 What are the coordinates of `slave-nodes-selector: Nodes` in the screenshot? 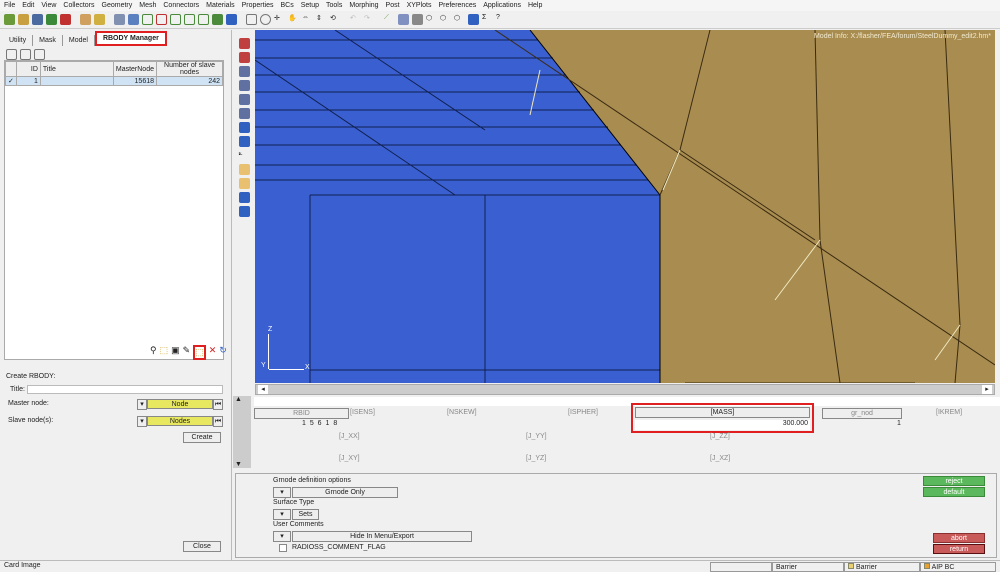 It's located at (180, 421).